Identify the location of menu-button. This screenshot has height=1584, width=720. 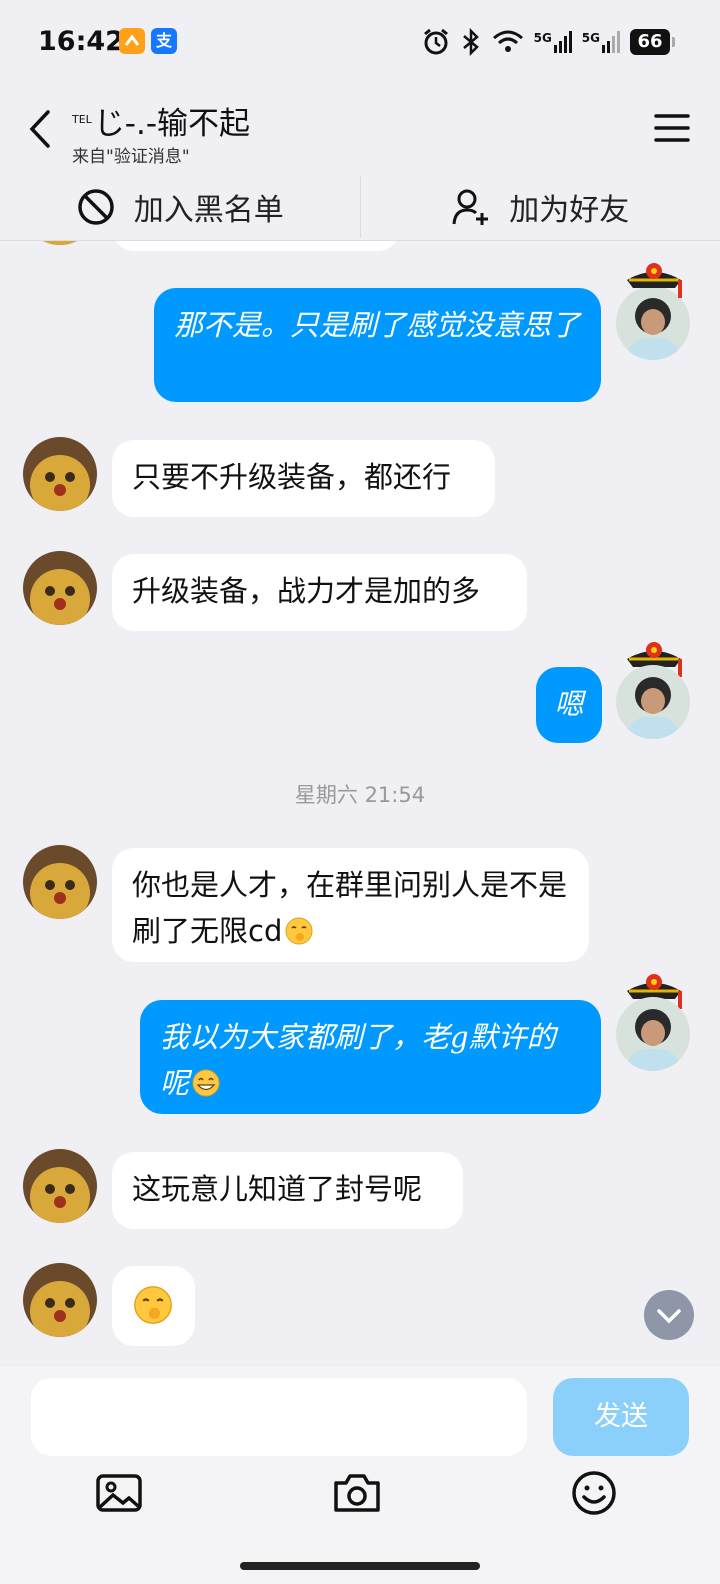
(672, 128).